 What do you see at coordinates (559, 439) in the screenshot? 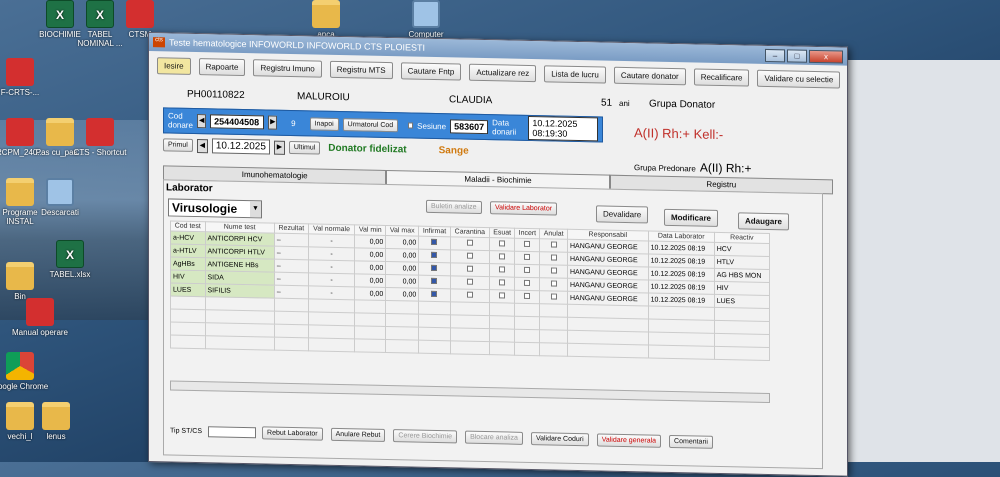
I see `bottom-button: Validare Coduri` at bounding box center [559, 439].